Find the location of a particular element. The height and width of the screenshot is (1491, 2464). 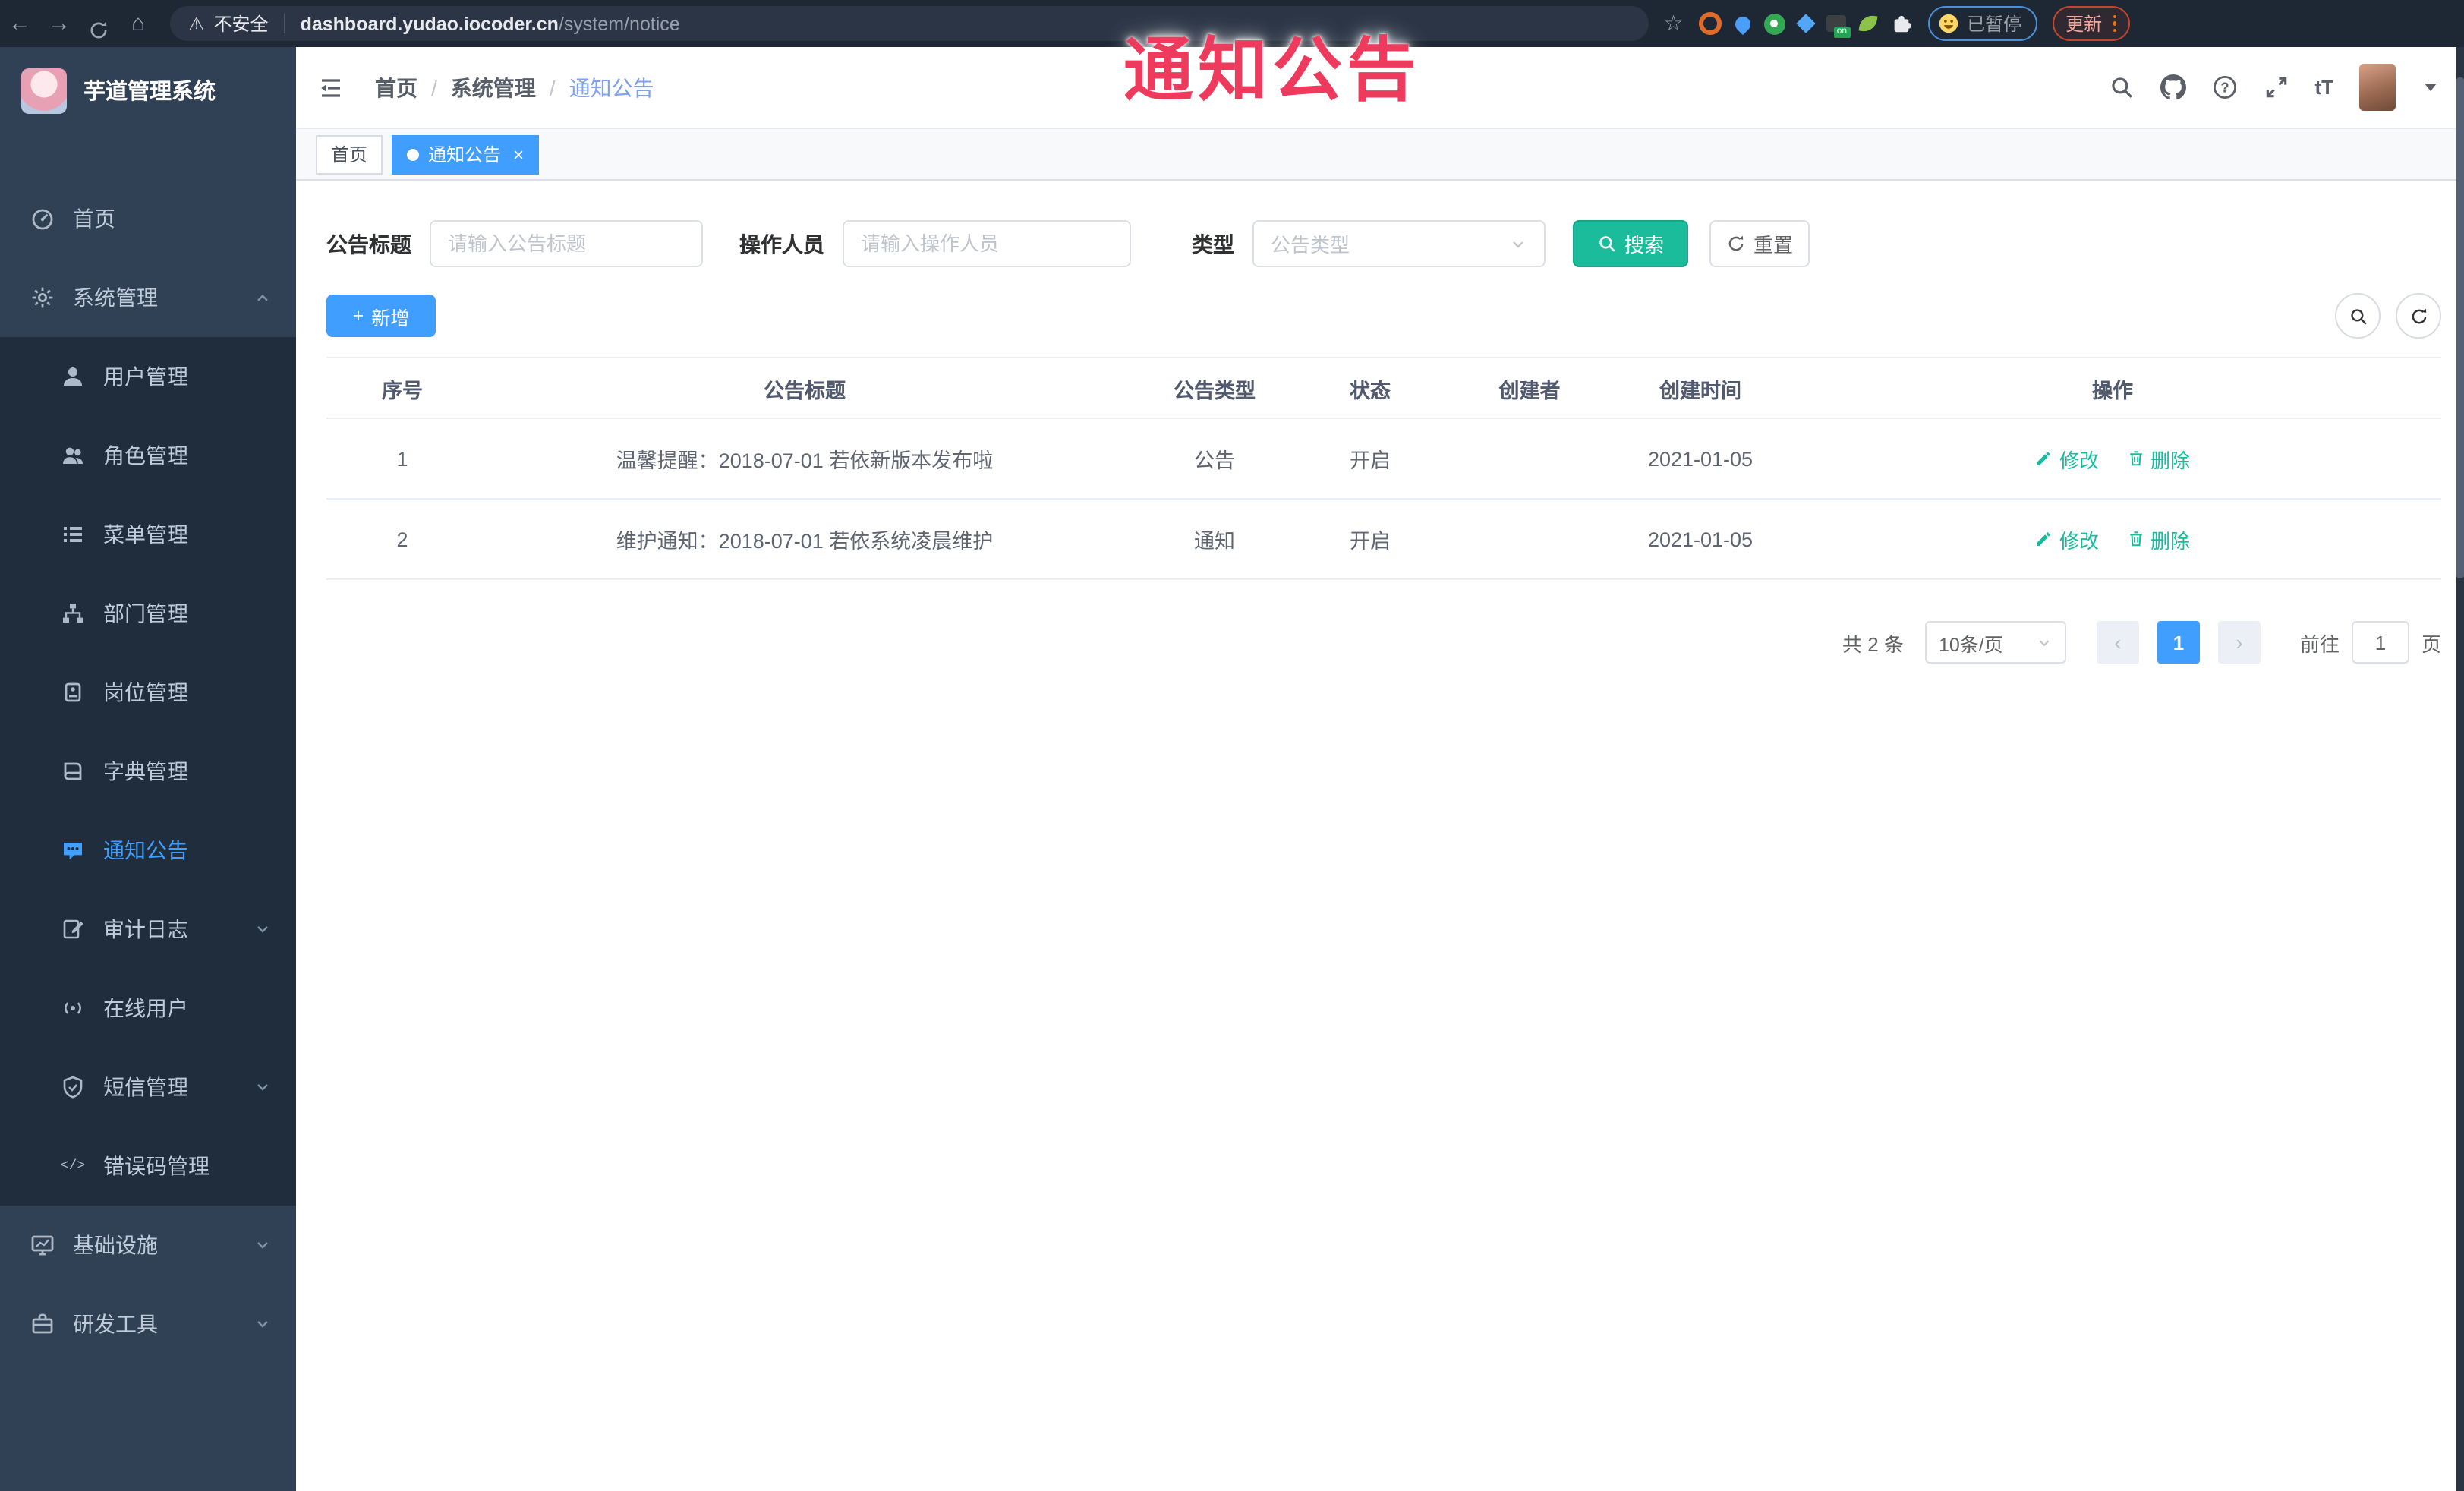

tab-notice: 通知公告 × is located at coordinates (466, 154).